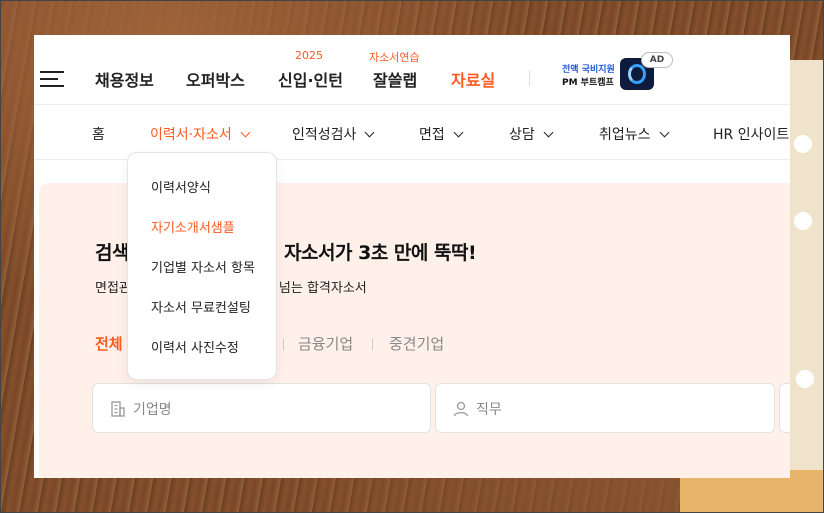  What do you see at coordinates (657, 60) in the screenshot?
I see `ad-badge: AD` at bounding box center [657, 60].